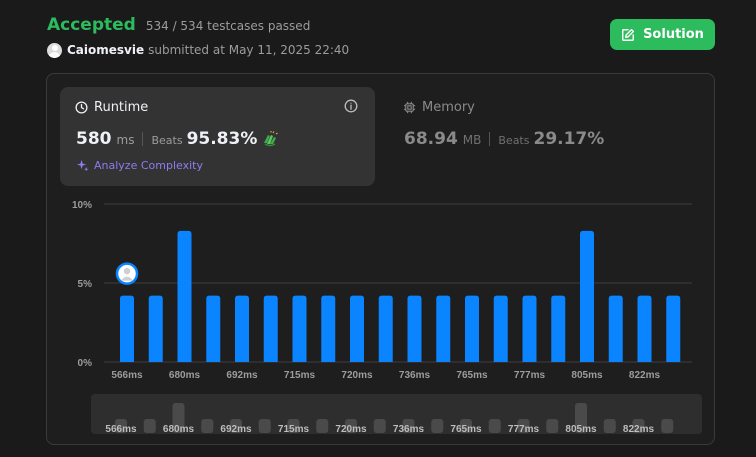  What do you see at coordinates (85, 363) in the screenshot?
I see `y-tick-label: 0%` at bounding box center [85, 363].